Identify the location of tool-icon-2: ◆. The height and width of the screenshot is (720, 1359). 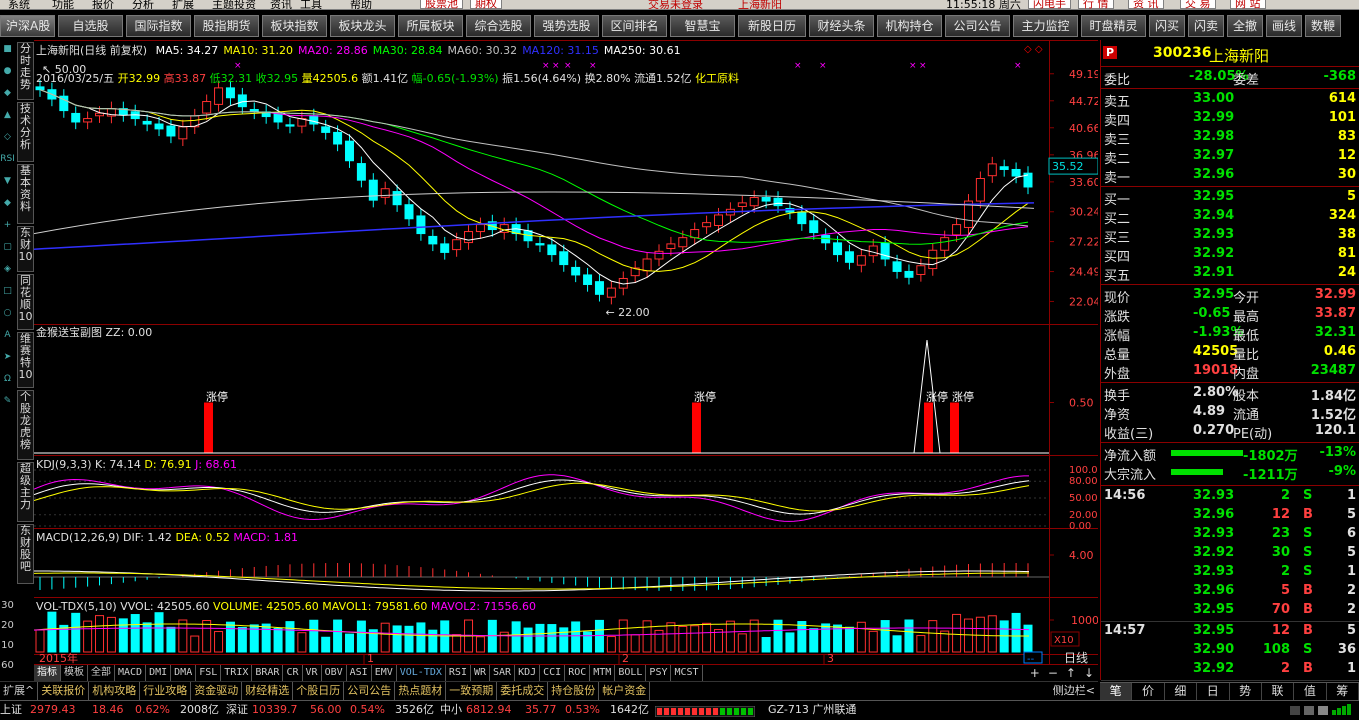
(7, 93).